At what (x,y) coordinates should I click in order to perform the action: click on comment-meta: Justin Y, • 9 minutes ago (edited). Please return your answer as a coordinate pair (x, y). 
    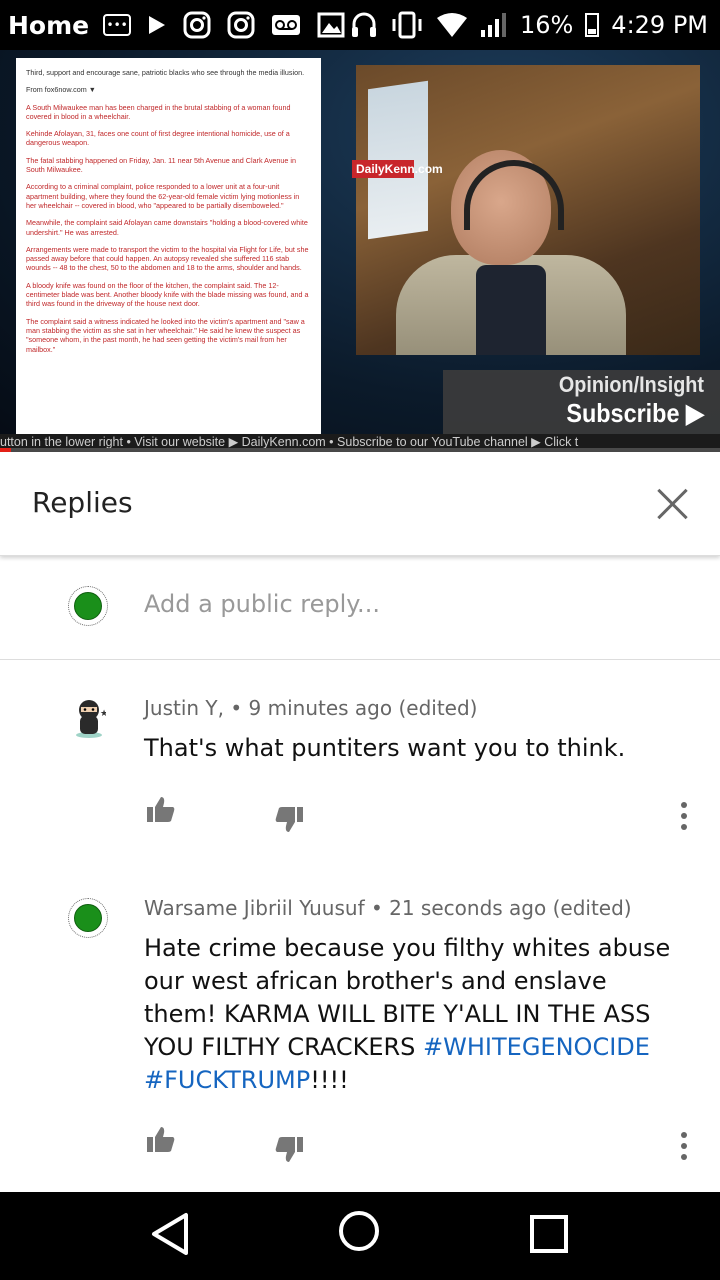
    Looking at the image, I should click on (311, 708).